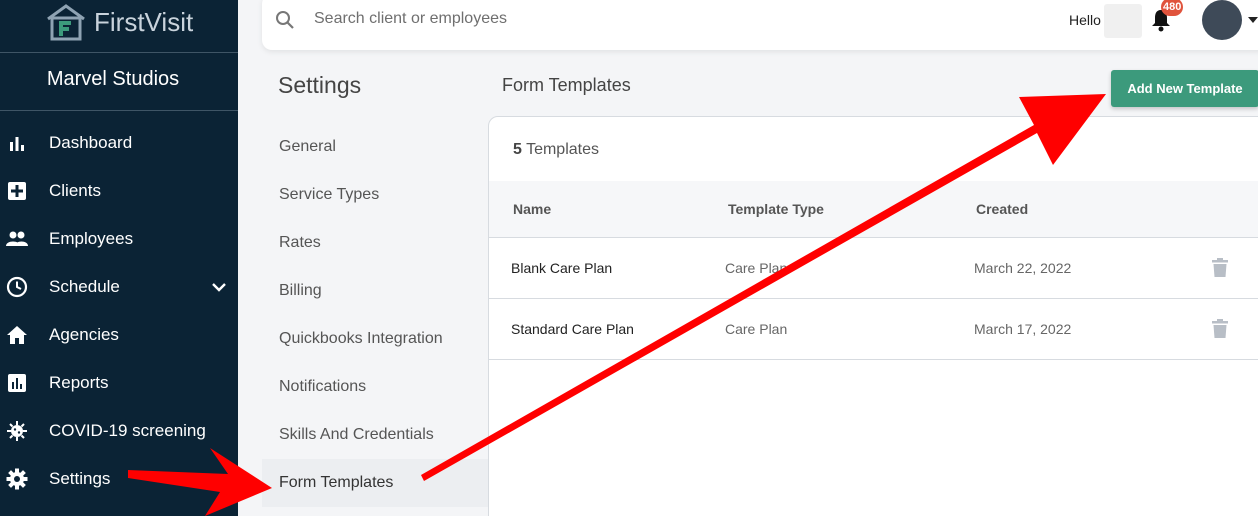 The image size is (1258, 516). I want to click on user-name-redacted, so click(1123, 21).